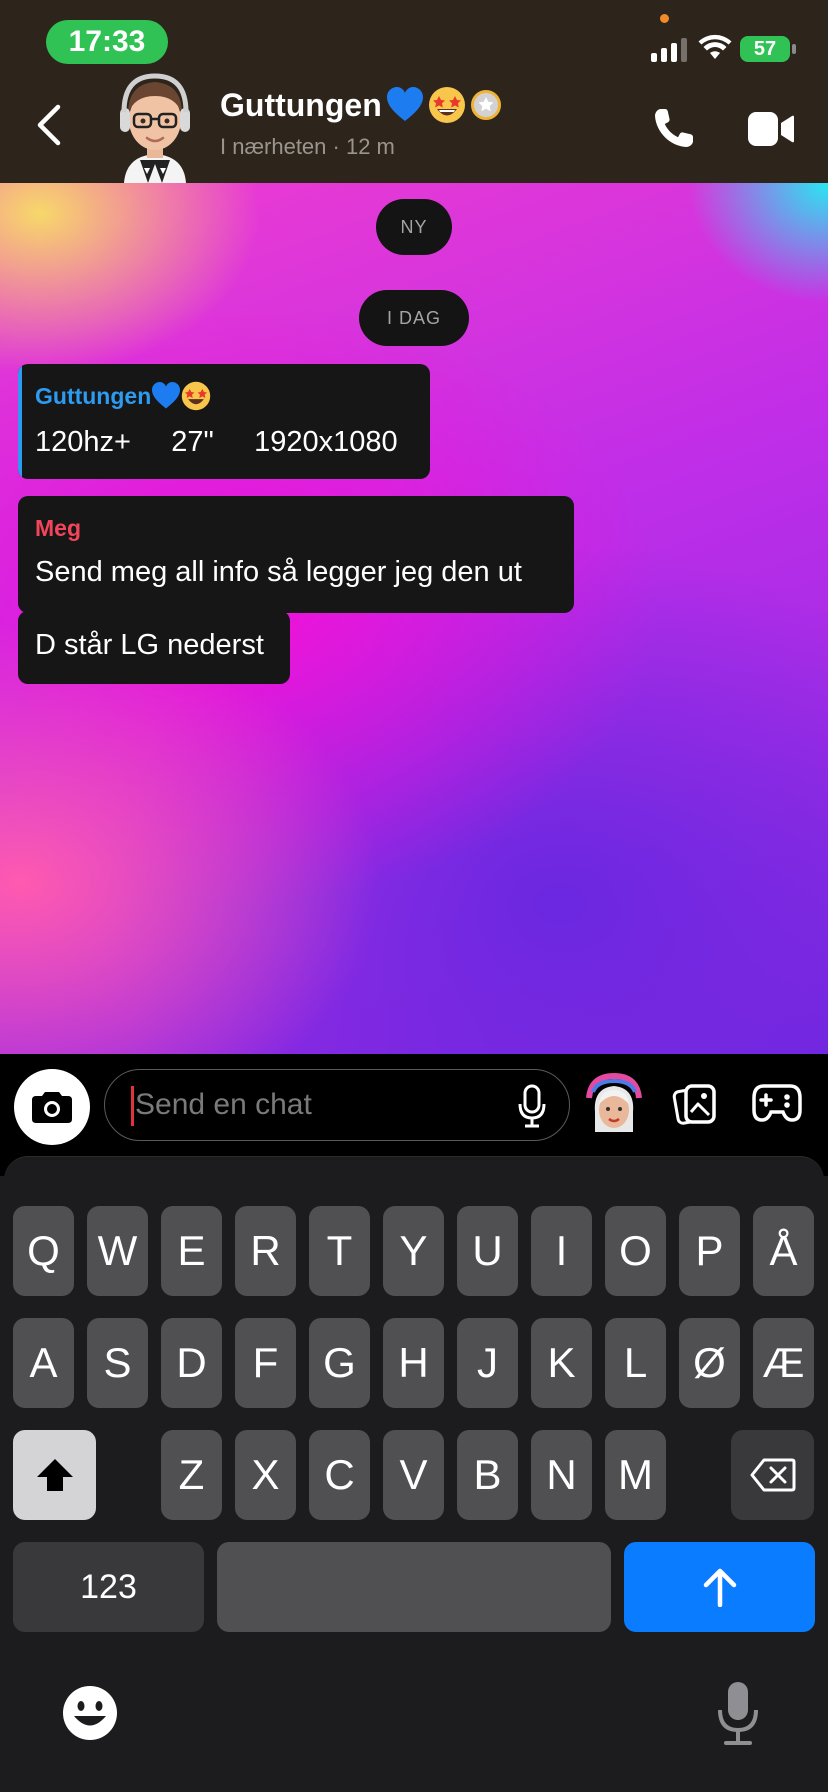 Image resolution: width=828 pixels, height=1792 pixels. I want to click on battery-indicator: 57, so click(765, 49).